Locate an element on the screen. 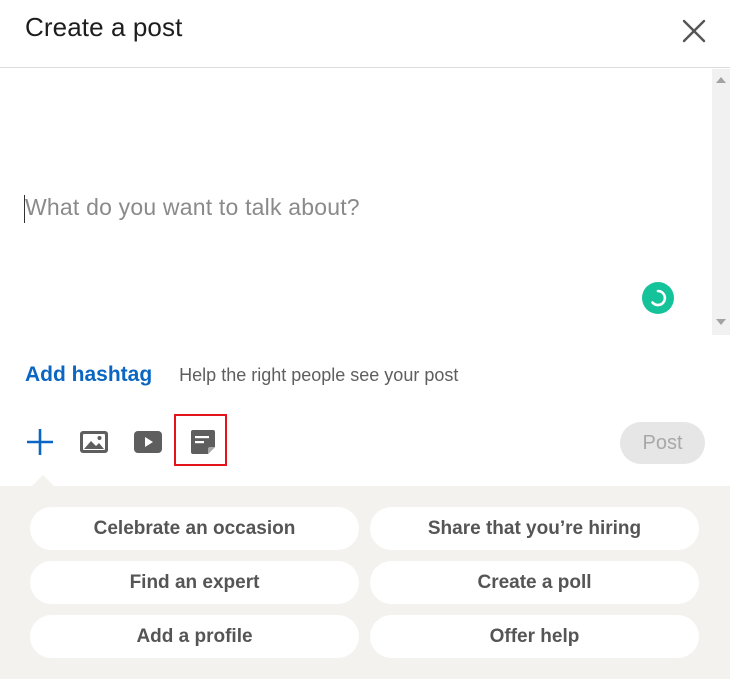 The width and height of the screenshot is (730, 679). post-editor-placeholder: What do you want to talk about? is located at coordinates (192, 207).